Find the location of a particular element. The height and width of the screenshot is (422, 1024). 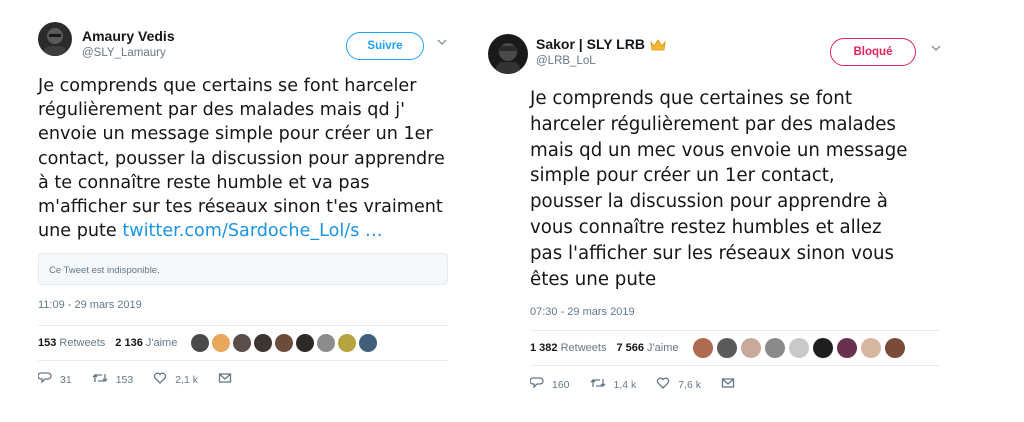

author-name: Sakor | SLY LRB is located at coordinates (601, 44).